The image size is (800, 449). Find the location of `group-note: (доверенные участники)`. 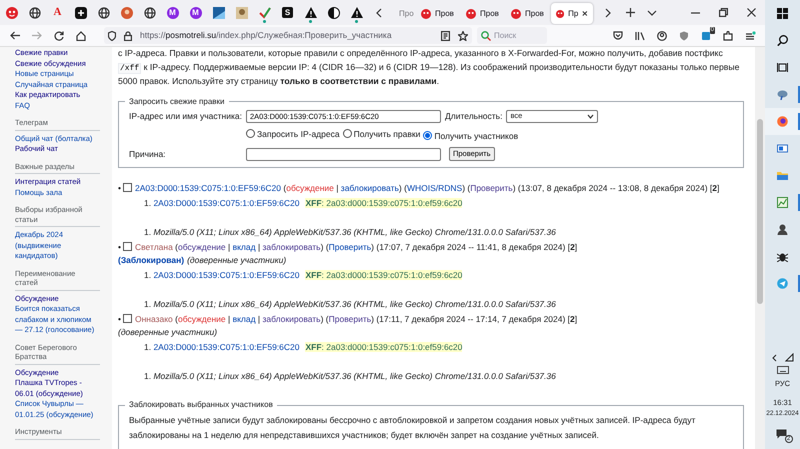

group-note: (доверенные участники) is located at coordinates (168, 332).